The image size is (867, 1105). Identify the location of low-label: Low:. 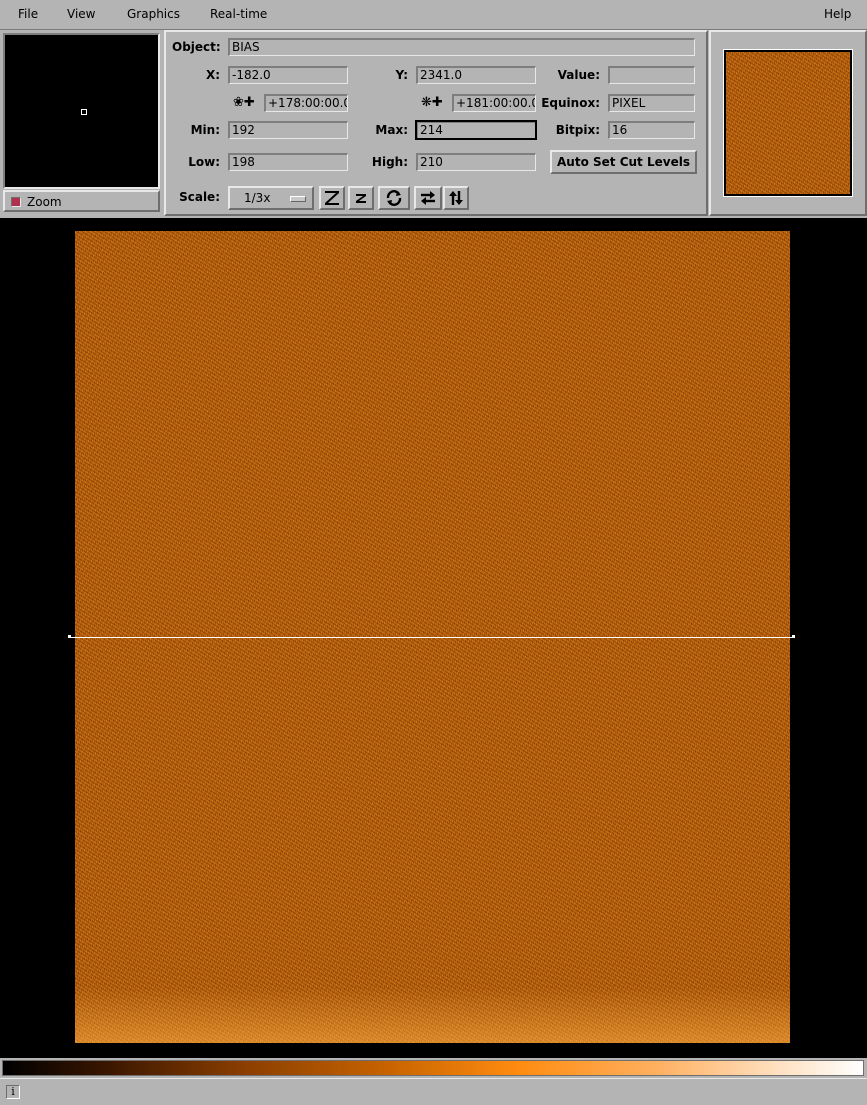
(204, 162).